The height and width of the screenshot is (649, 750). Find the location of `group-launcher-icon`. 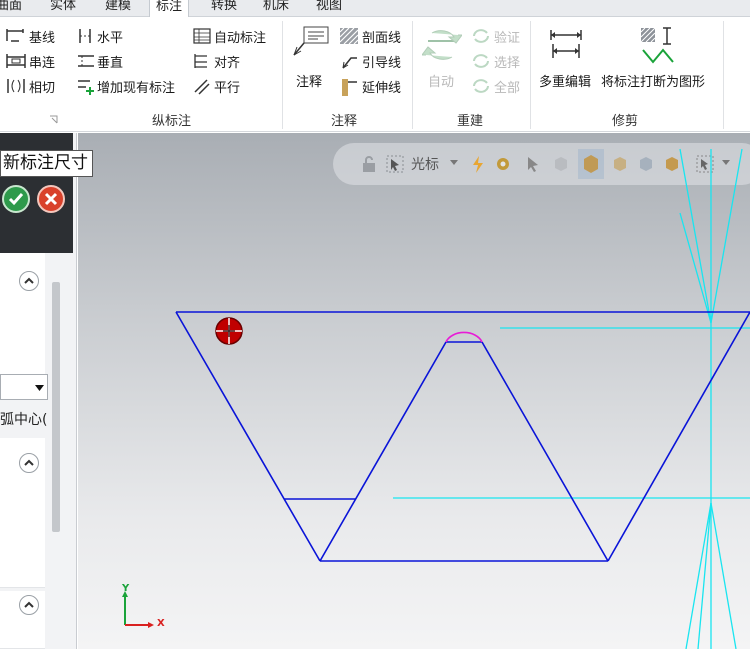

group-launcher-icon is located at coordinates (54, 120).